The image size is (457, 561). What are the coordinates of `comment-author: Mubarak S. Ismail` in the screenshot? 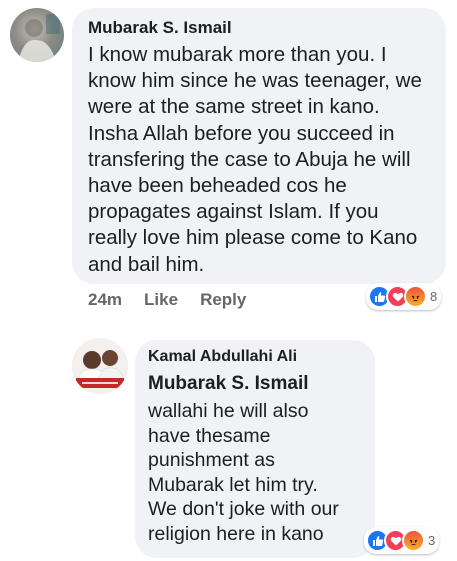 It's located at (160, 28).